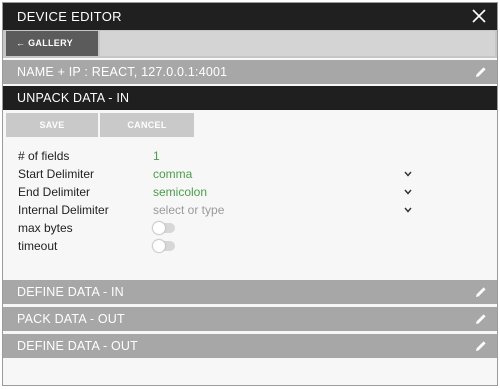 The image size is (500, 389). I want to click on field-end-delimiter: End Delimiter semicolon, so click(250, 192).